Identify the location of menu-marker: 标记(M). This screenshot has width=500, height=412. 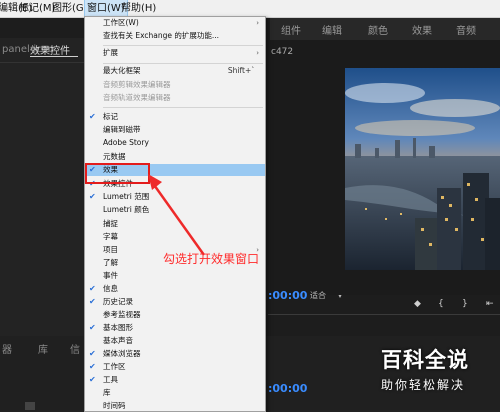
(37, 8).